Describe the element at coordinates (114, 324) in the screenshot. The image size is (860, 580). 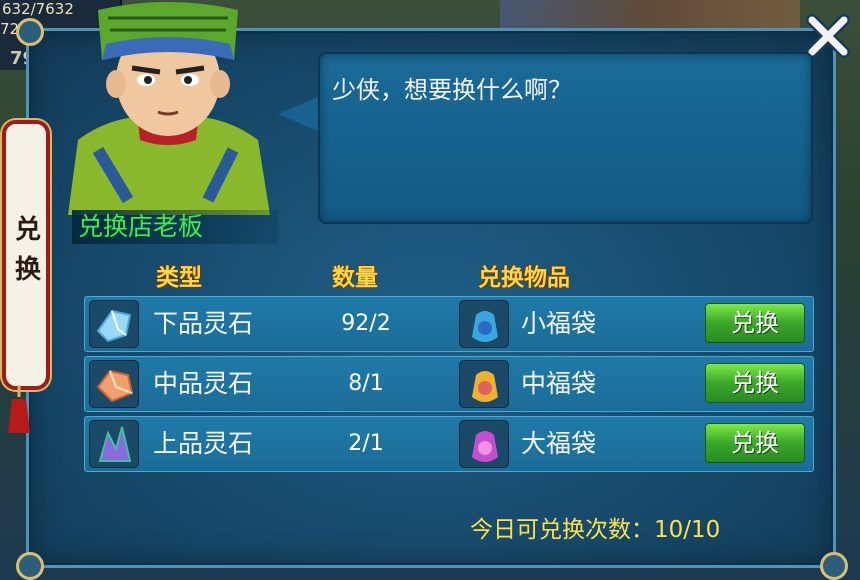
I see `blue-crystal-icon` at that location.